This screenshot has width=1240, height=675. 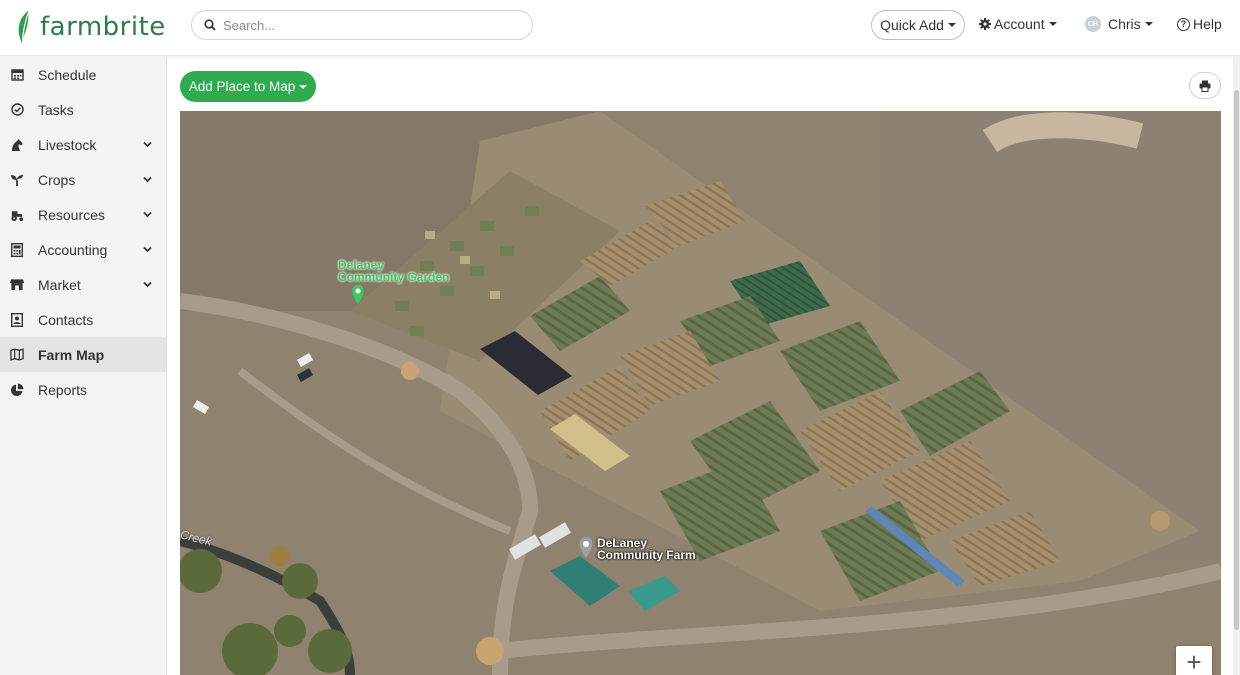 I want to click on sidebar-item-label: Accounting, so click(x=73, y=249).